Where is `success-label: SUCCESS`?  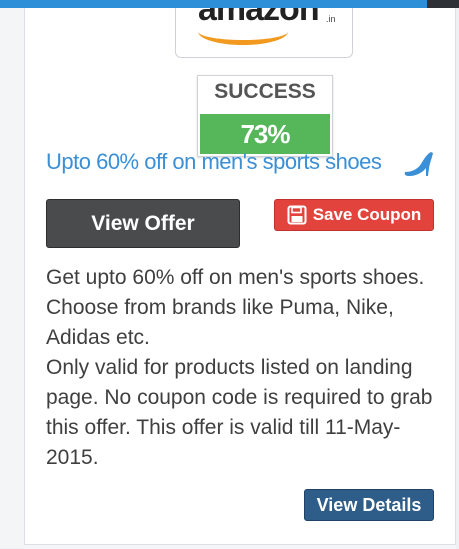 success-label: SUCCESS is located at coordinates (265, 91).